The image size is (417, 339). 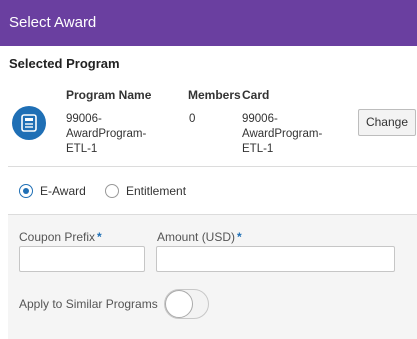 What do you see at coordinates (179, 304) in the screenshot?
I see `toggle-knob` at bounding box center [179, 304].